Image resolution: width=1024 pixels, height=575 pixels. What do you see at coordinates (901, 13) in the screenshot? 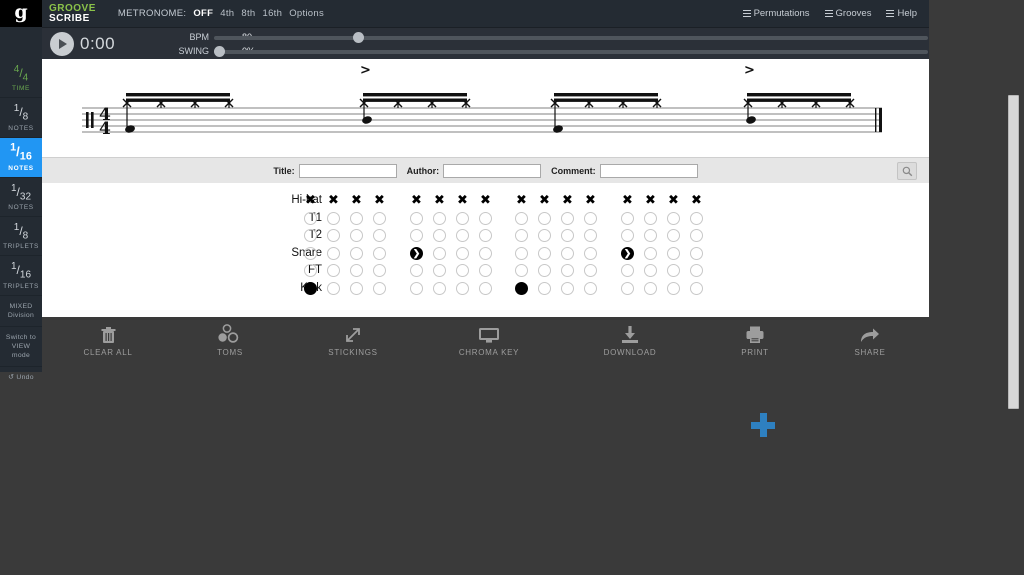
I see `menu-help: Help` at bounding box center [901, 13].